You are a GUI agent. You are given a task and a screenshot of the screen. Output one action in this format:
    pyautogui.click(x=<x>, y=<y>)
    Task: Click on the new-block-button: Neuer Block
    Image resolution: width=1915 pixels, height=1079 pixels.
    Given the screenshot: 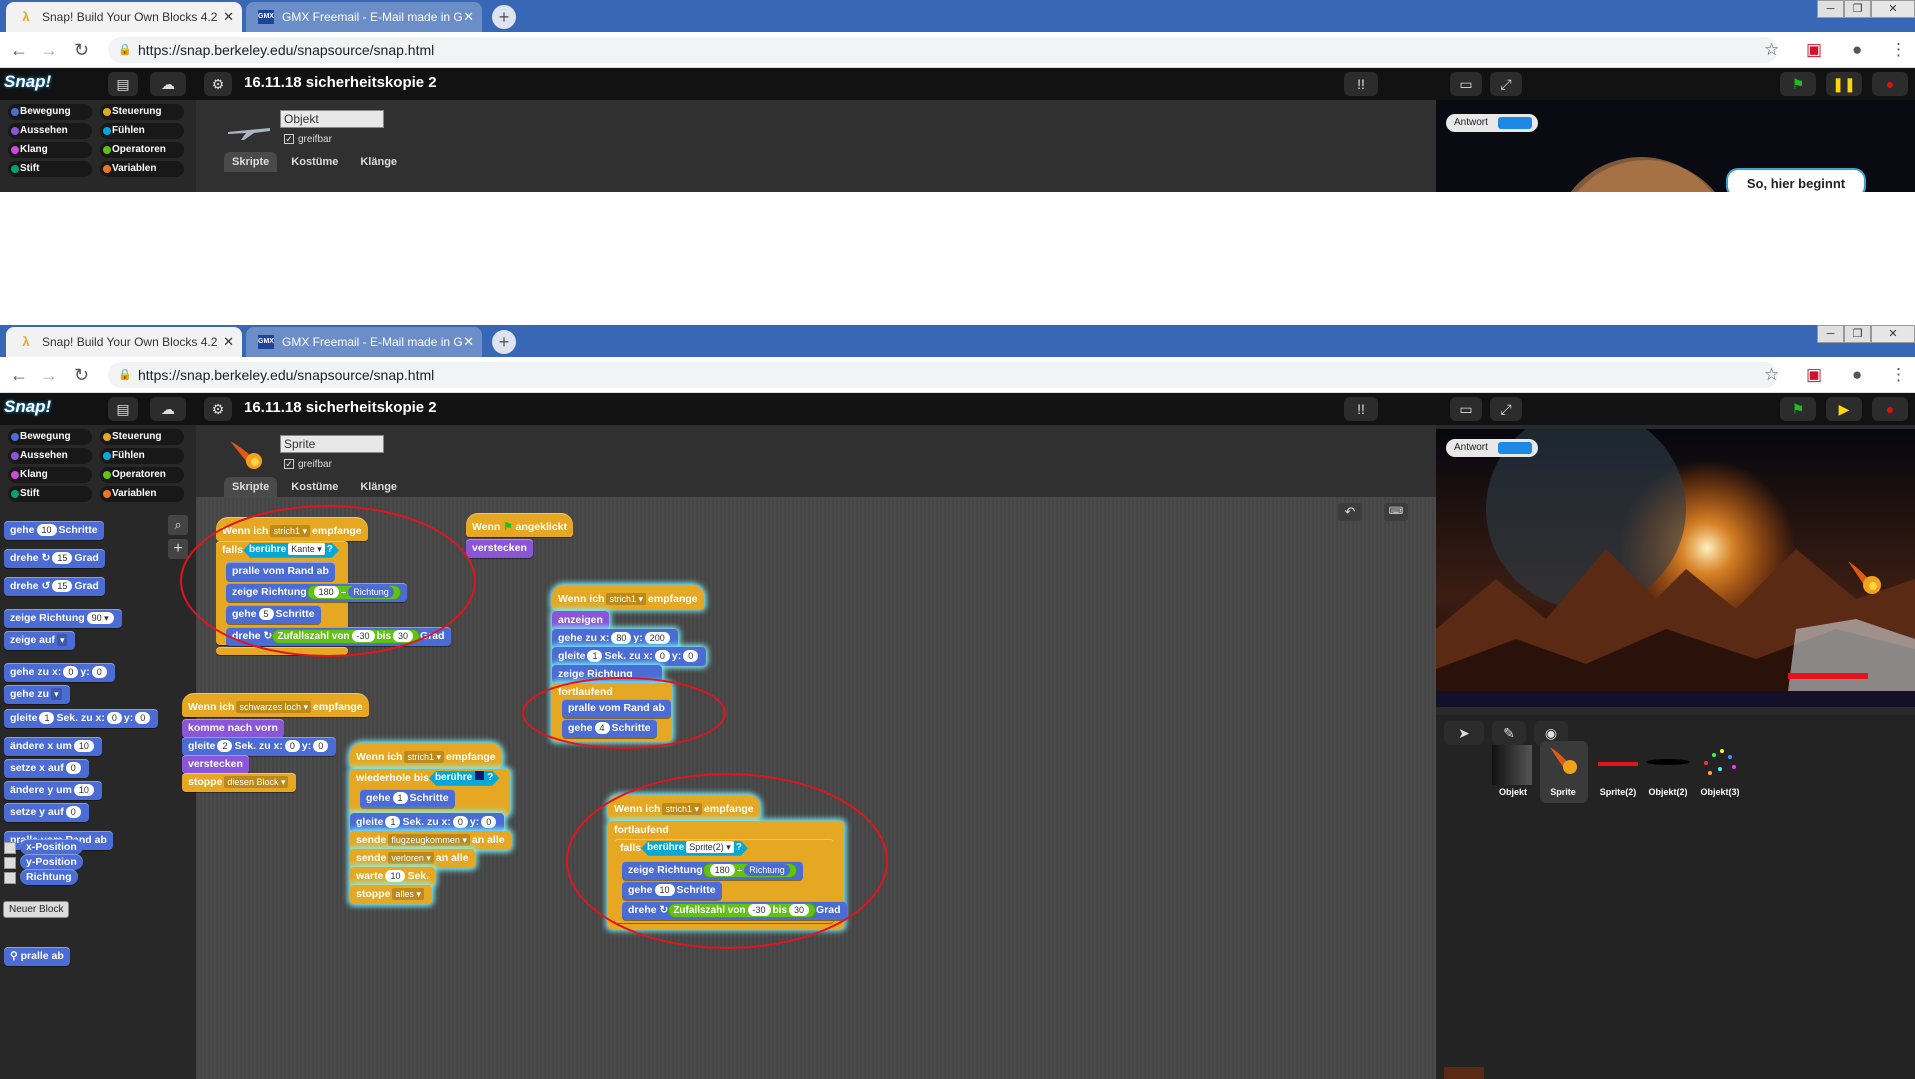 What is the action you would take?
    pyautogui.click(x=36, y=909)
    